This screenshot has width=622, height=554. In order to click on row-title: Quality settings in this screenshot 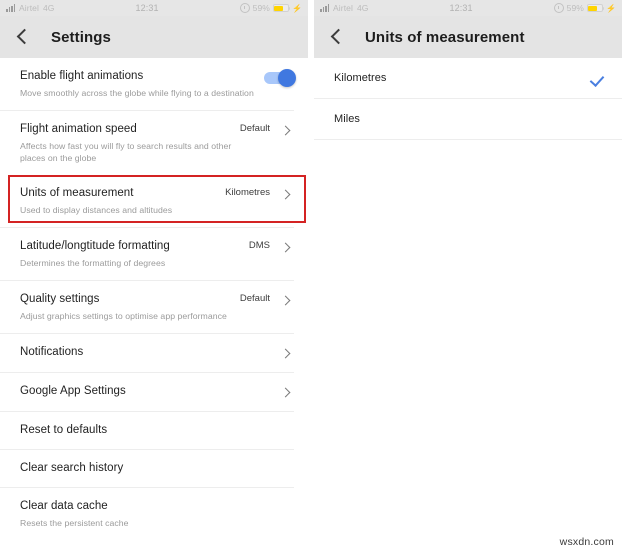, I will do `click(60, 299)`.